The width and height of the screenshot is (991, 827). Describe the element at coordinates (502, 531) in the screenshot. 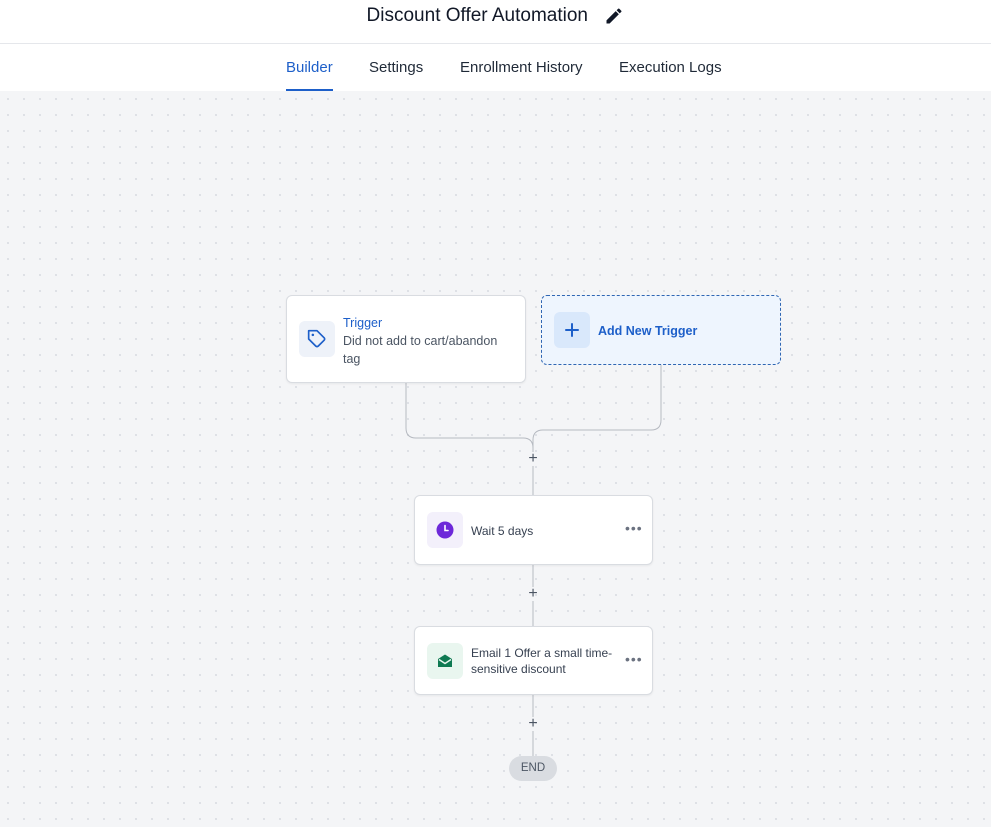

I see `wait-step-label: Wait 5 days` at that location.